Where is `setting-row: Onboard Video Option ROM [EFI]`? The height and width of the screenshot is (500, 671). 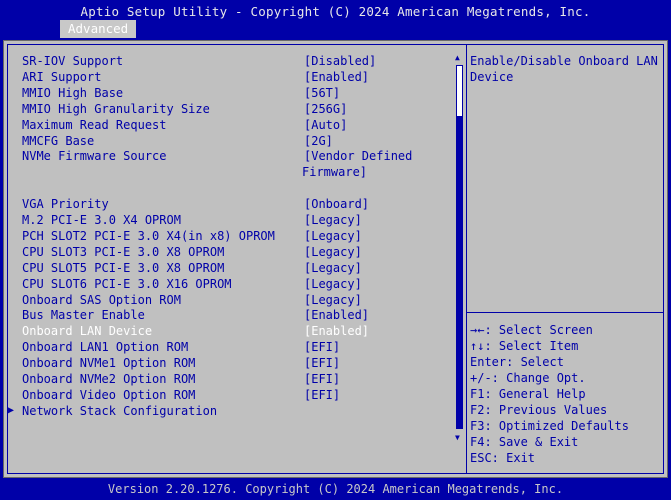
setting-row: Onboard Video Option ROM [EFI] is located at coordinates (224, 395).